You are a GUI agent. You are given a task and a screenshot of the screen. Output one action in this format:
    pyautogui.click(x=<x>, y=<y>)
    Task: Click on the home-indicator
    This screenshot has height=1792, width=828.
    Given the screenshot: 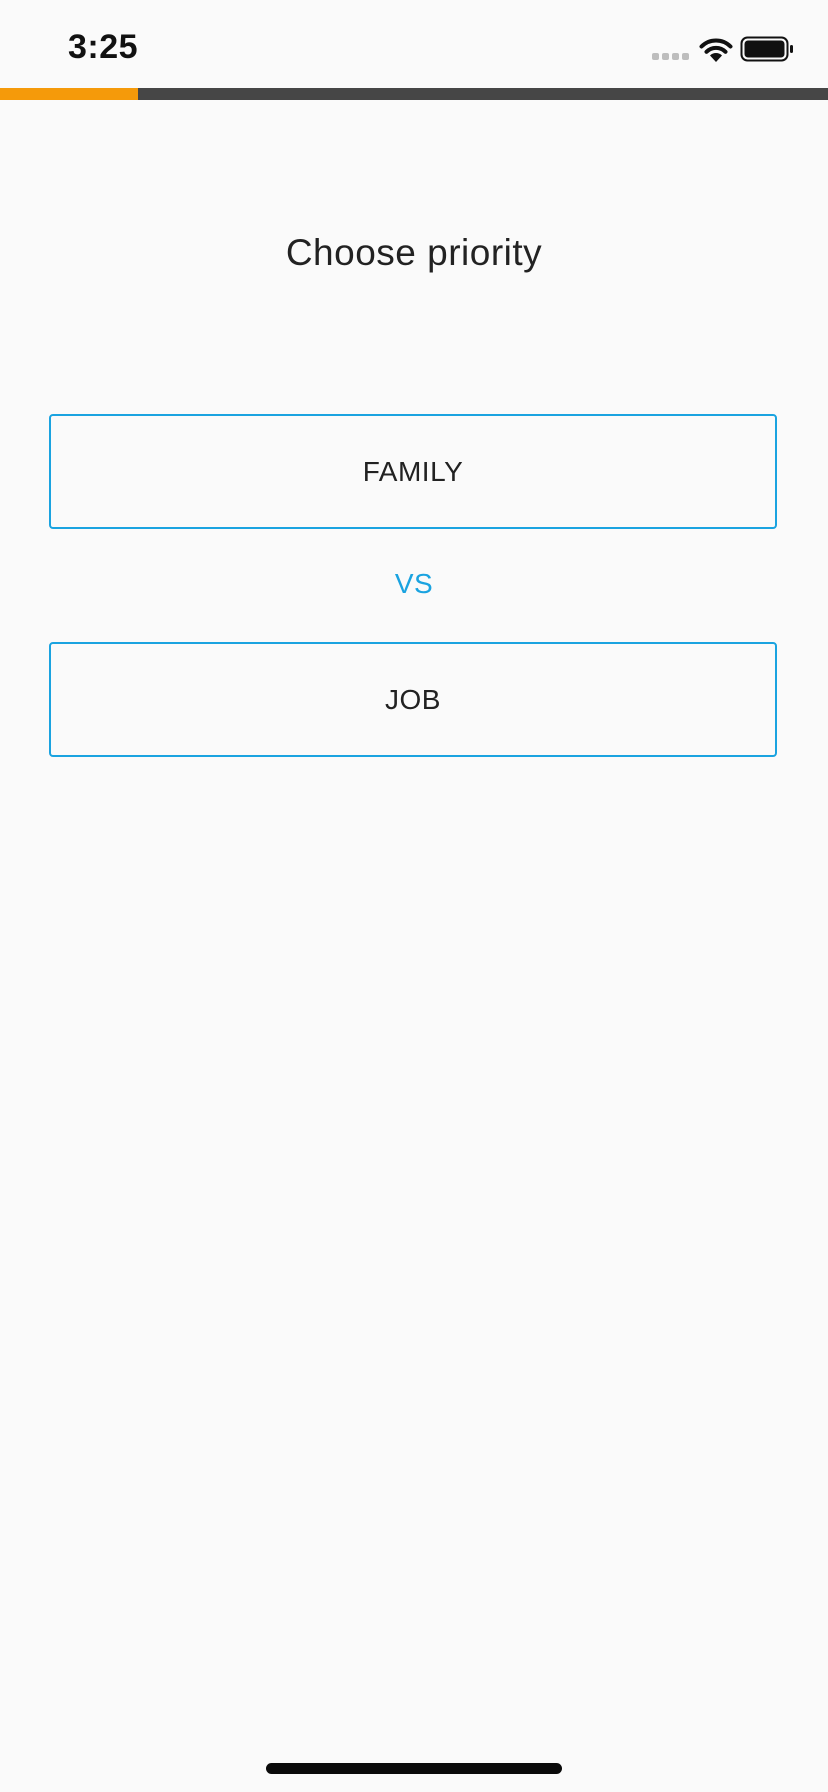 What is the action you would take?
    pyautogui.click(x=414, y=1768)
    